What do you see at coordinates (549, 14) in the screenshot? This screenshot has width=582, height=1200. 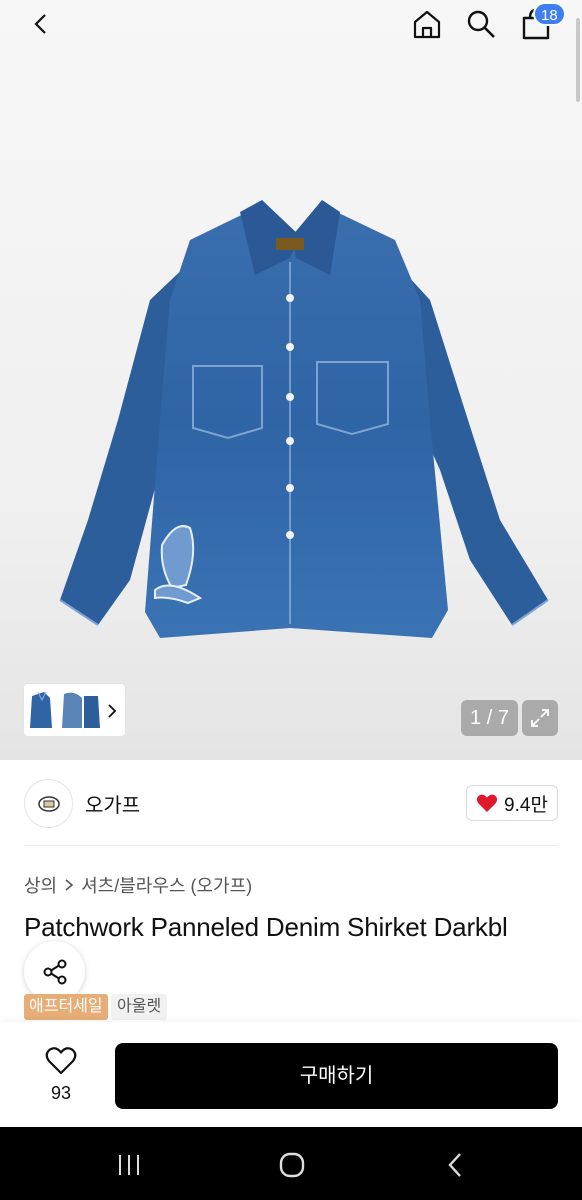 I see `cart-count-badge: 18` at bounding box center [549, 14].